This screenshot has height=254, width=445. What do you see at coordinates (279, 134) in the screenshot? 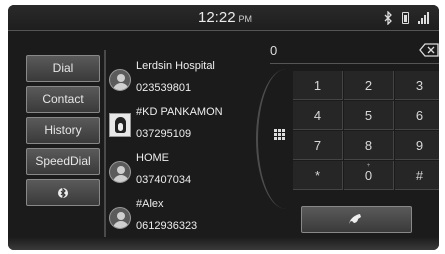
I see `keypad-icon` at bounding box center [279, 134].